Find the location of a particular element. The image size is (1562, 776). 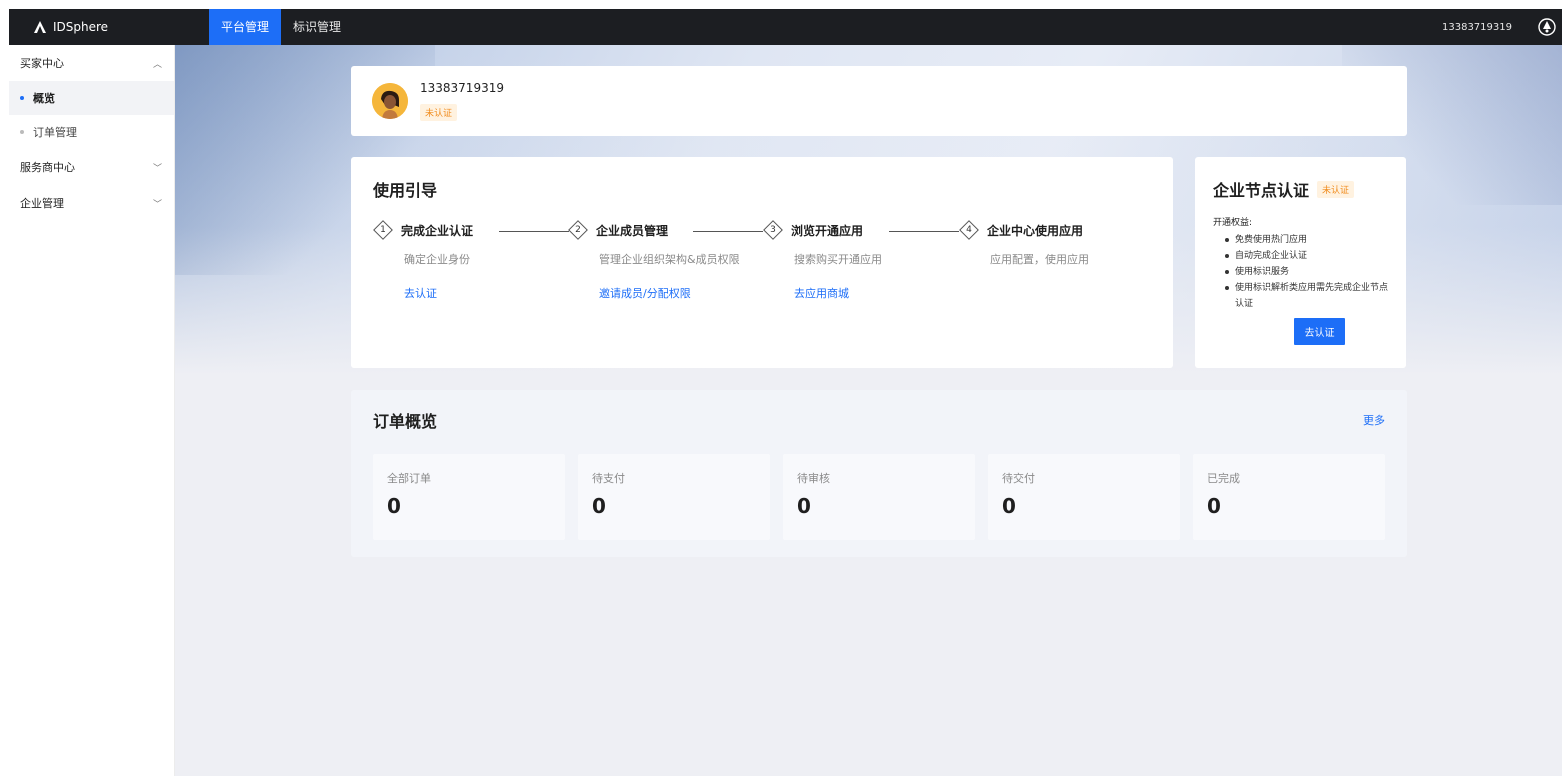

guide-step: 2 企业成员管理 管理企业组织架构&成员权限 邀请成员/分配权限 is located at coordinates (668, 260).